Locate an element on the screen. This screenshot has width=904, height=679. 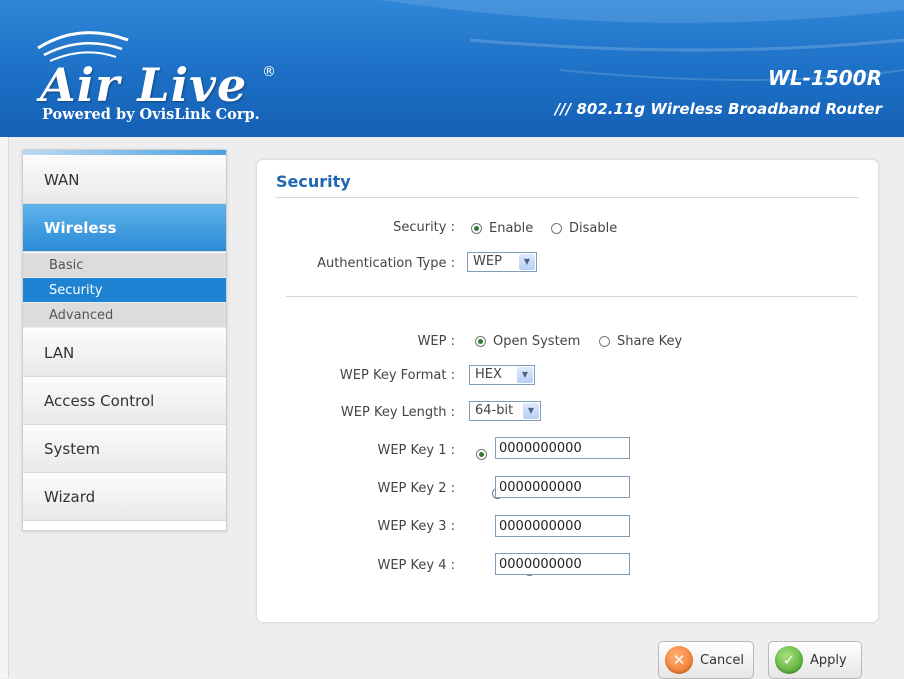
wep-share-key-label: Share Key is located at coordinates (650, 341).